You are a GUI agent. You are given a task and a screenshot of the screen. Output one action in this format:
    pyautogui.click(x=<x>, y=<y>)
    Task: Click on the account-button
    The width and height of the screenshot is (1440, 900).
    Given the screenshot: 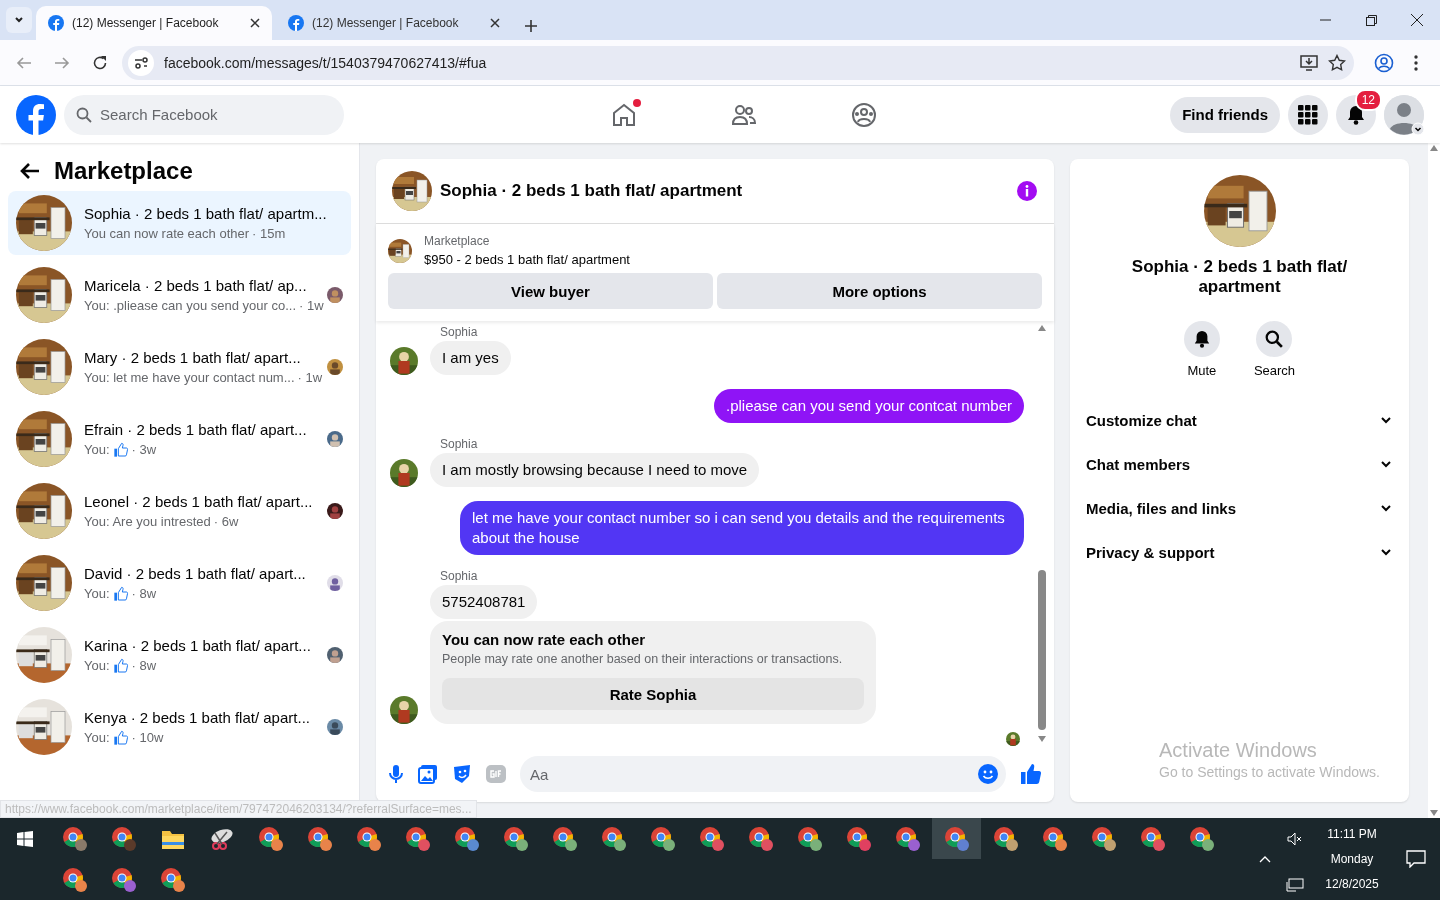 What is the action you would take?
    pyautogui.click(x=1404, y=114)
    